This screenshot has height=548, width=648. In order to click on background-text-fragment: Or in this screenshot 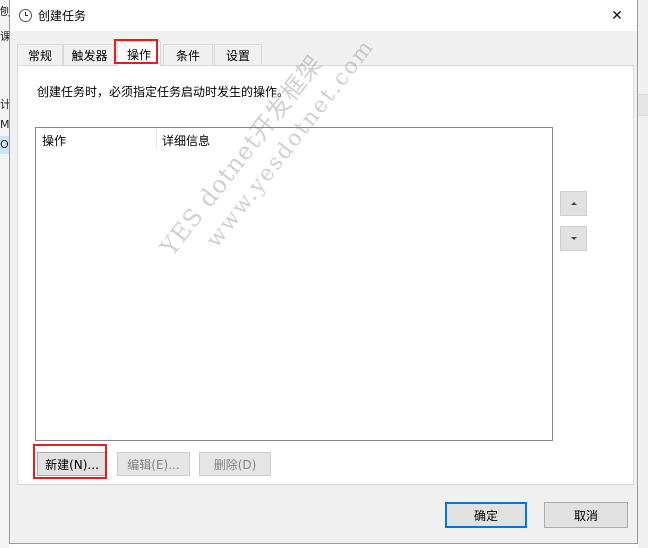, I will do `click(4, 144)`.